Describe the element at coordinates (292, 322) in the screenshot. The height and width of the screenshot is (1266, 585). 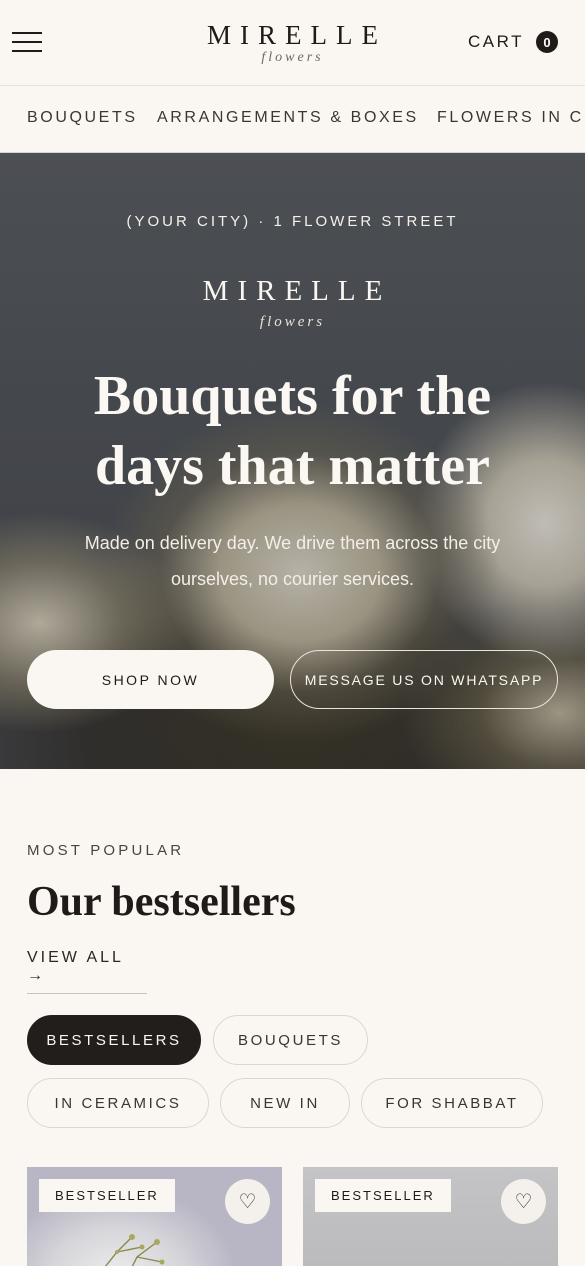
I see `hero-logo-tagline: flowers` at that location.